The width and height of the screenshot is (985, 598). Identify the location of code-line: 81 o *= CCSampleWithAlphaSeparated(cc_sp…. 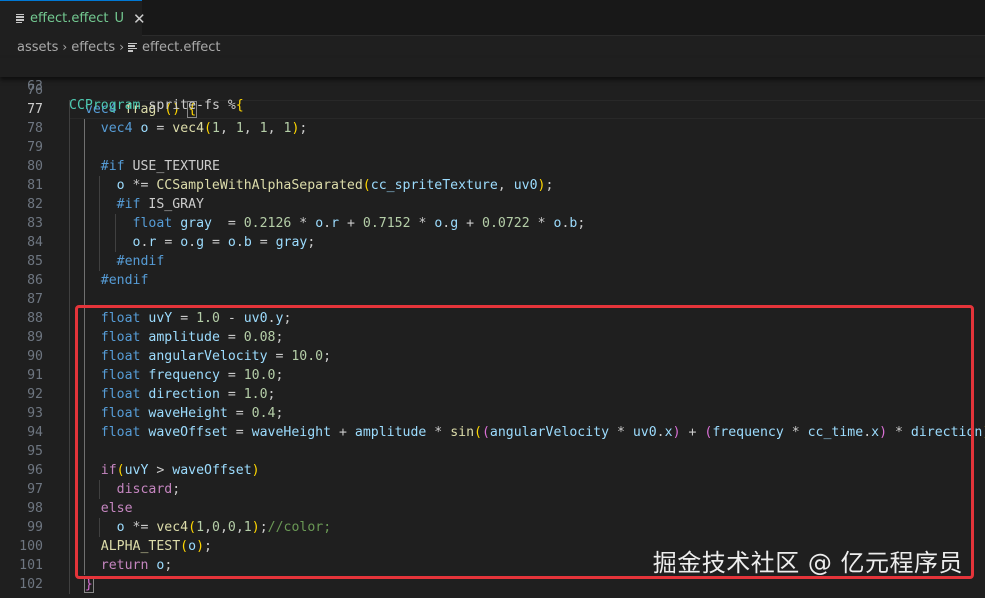
(492, 185).